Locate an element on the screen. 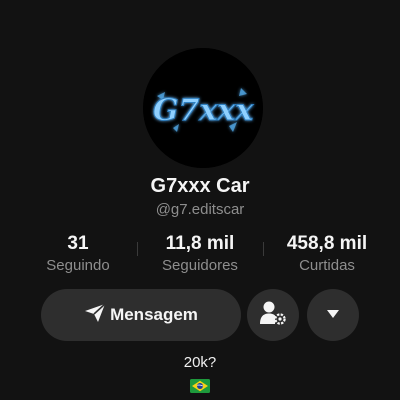 This screenshot has width=400, height=400. more-options-button is located at coordinates (333, 315).